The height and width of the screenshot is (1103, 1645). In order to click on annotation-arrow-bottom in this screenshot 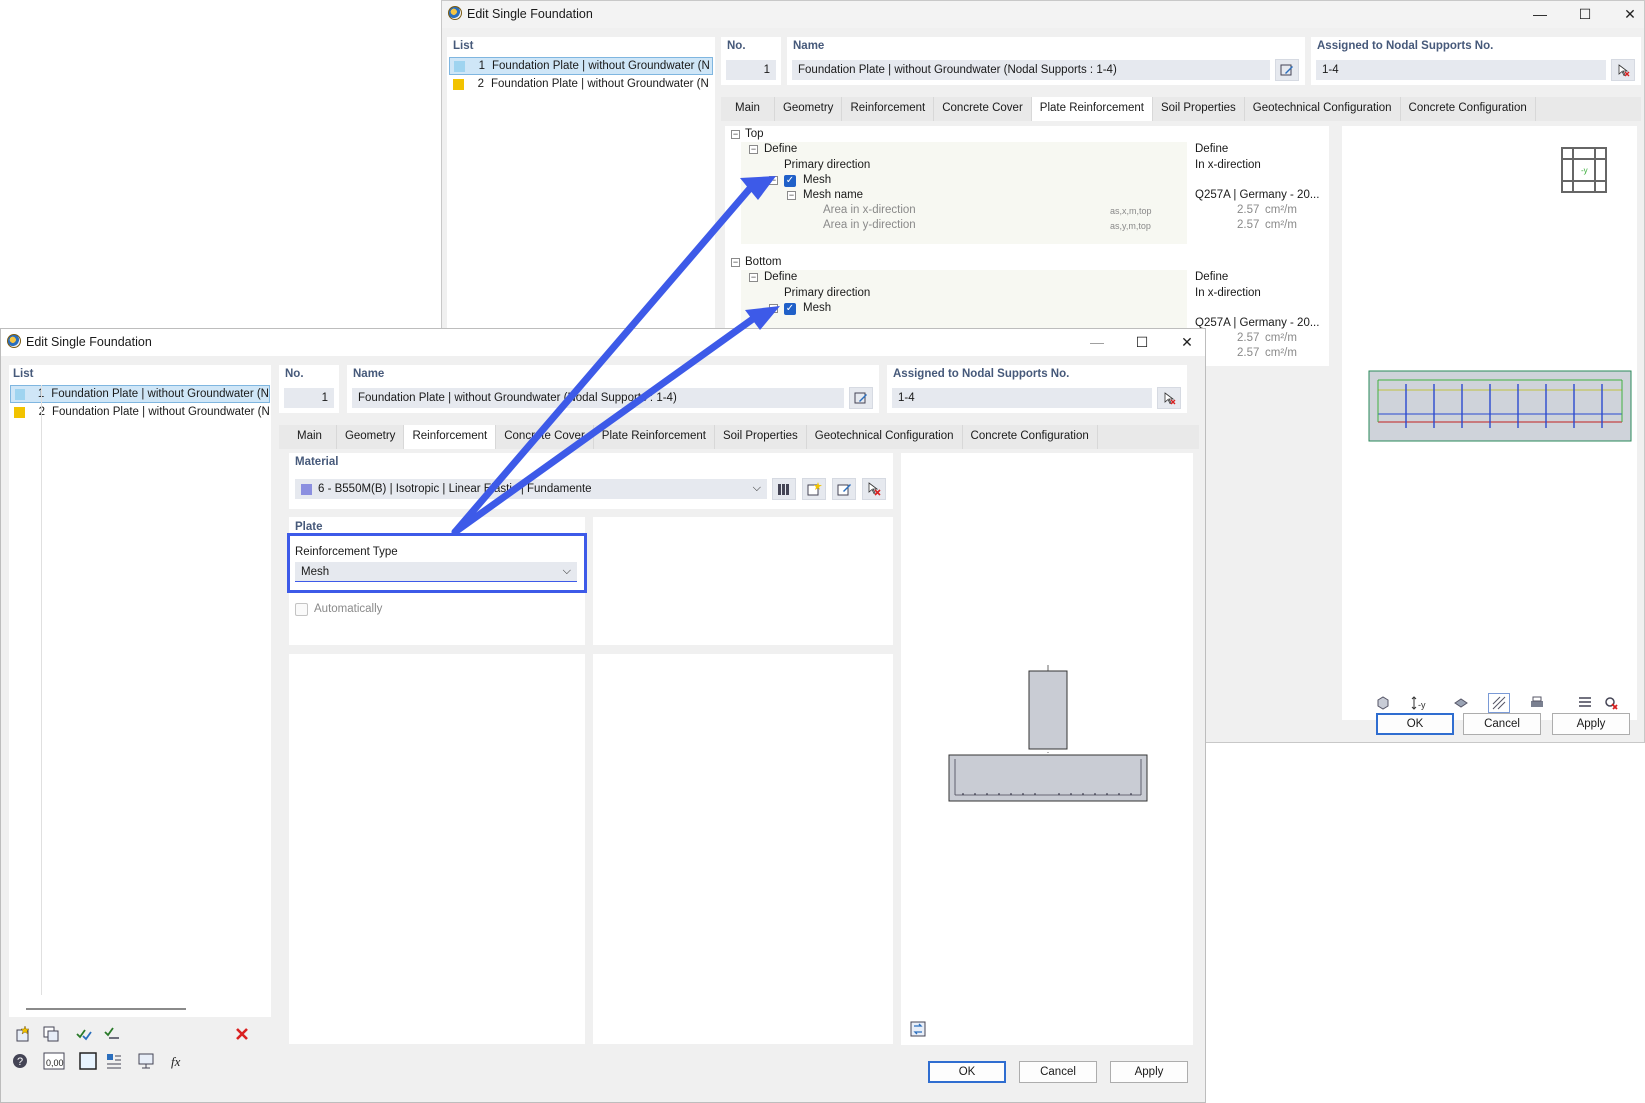, I will do `click(606, 424)`.